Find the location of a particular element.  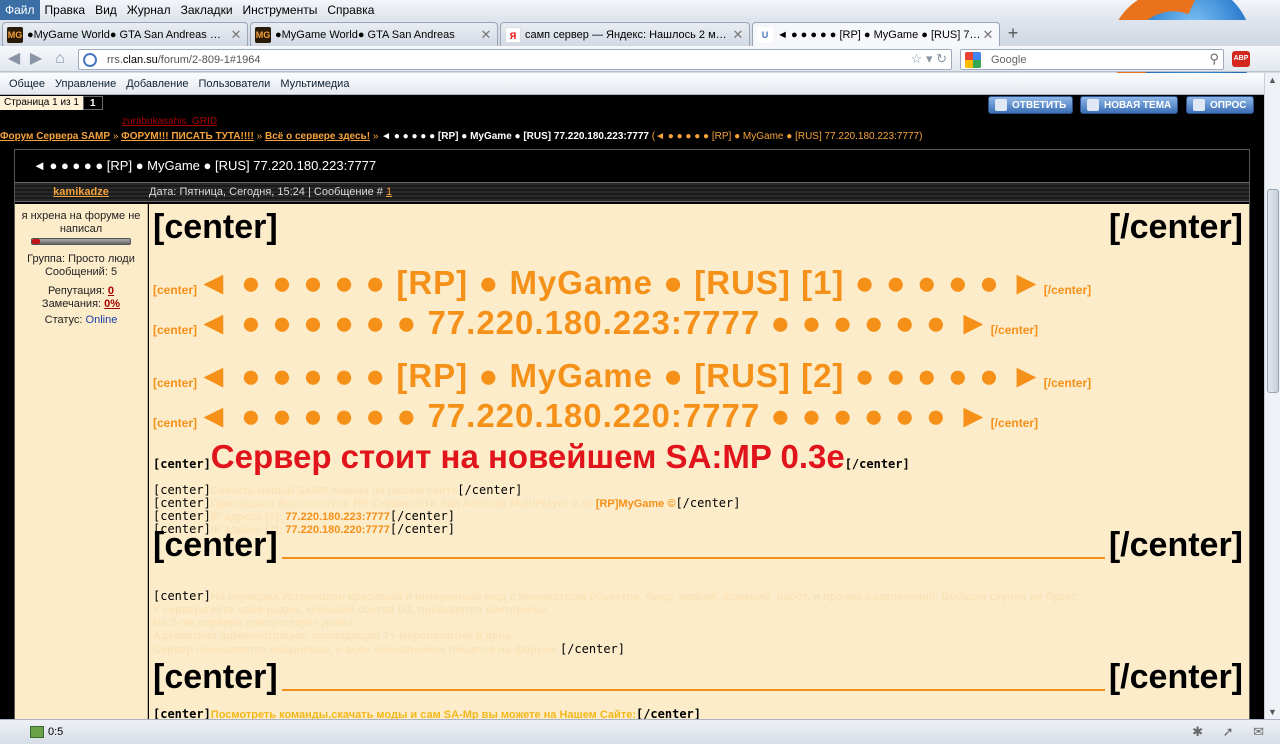

back-arrow-icon: ◀ is located at coordinates (14, 59).